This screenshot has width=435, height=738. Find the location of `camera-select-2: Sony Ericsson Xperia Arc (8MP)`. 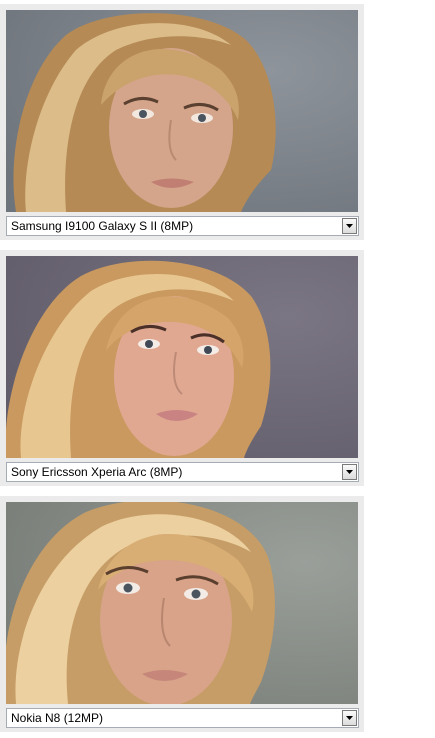

camera-select-2: Sony Ericsson Xperia Arc (8MP) is located at coordinates (182, 472).